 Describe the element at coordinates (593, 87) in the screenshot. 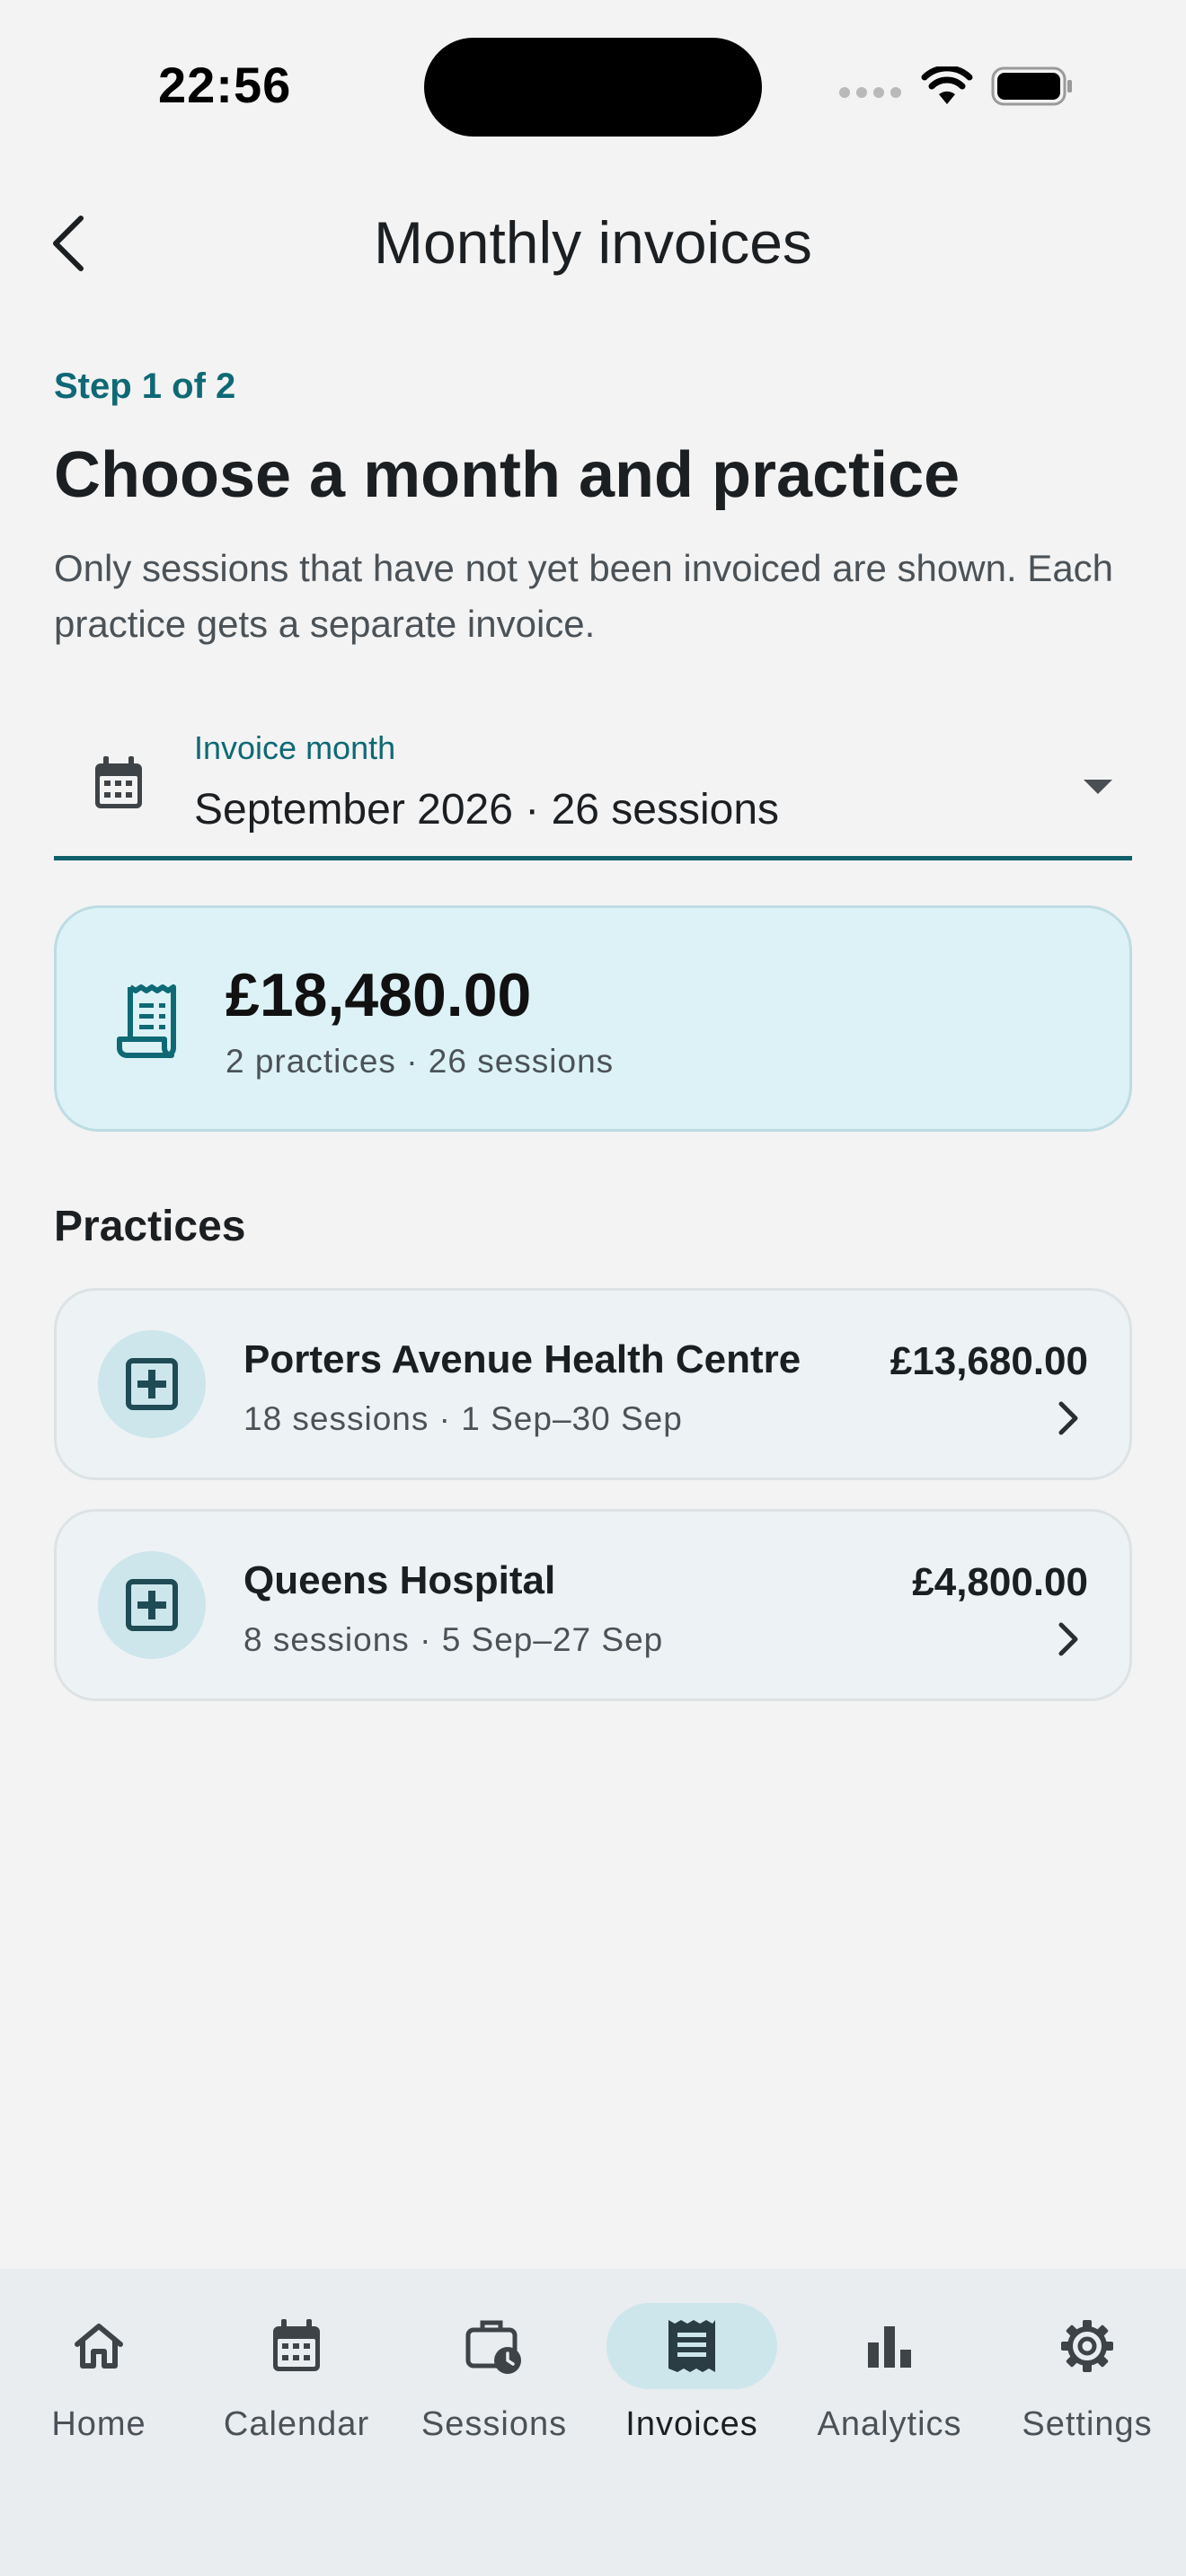

I see `dynamic-island` at that location.